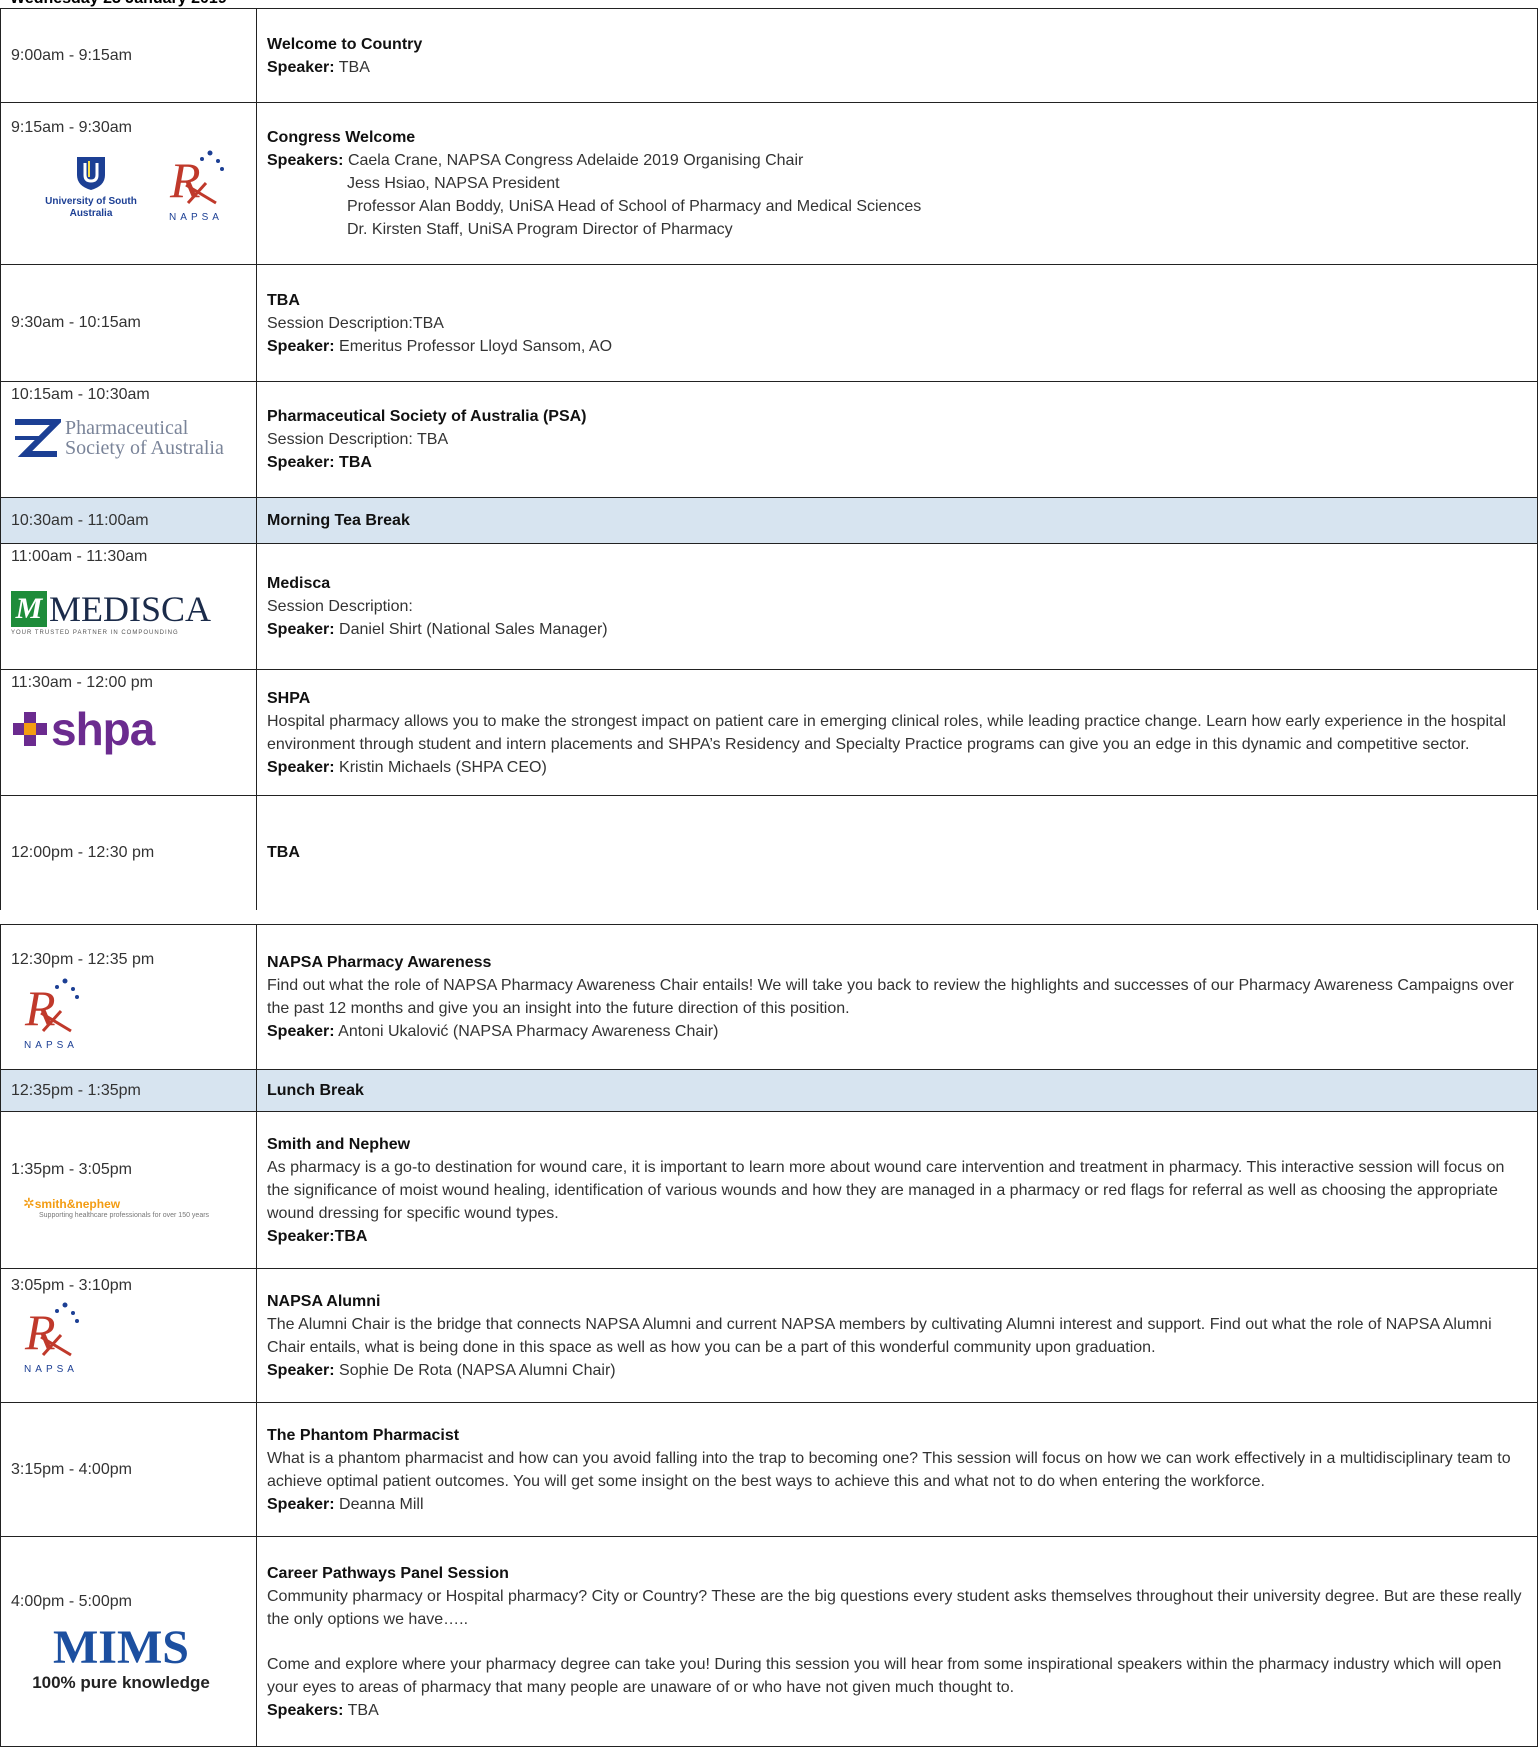  I want to click on time-cell: 12:00pm - 12:30 pm, so click(128, 852).